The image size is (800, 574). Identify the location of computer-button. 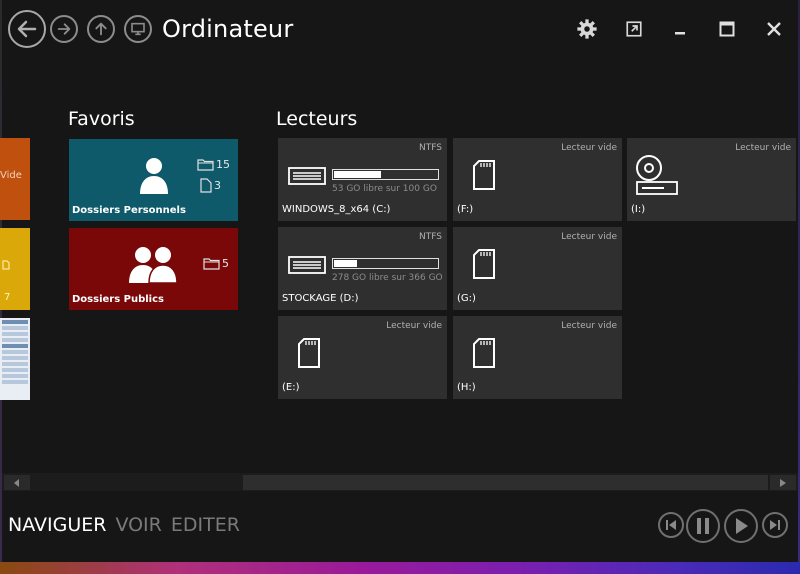
(138, 29).